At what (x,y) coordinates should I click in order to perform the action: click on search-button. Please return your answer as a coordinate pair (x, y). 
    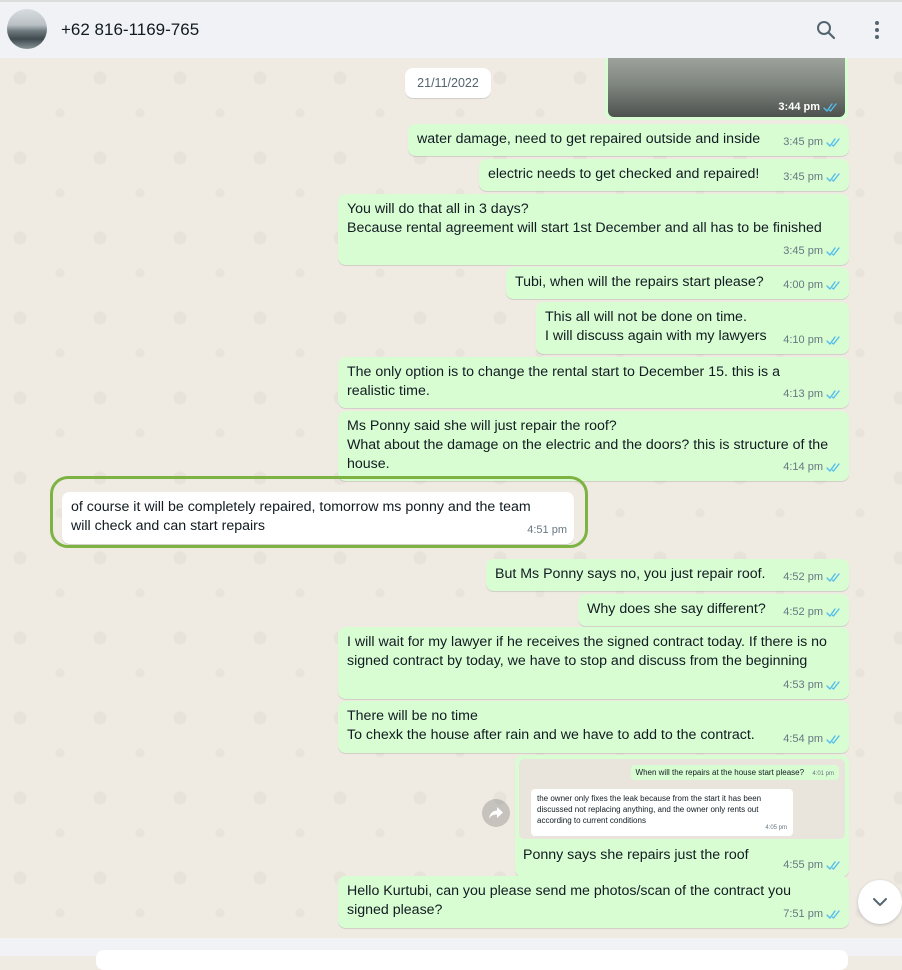
    Looking at the image, I should click on (826, 30).